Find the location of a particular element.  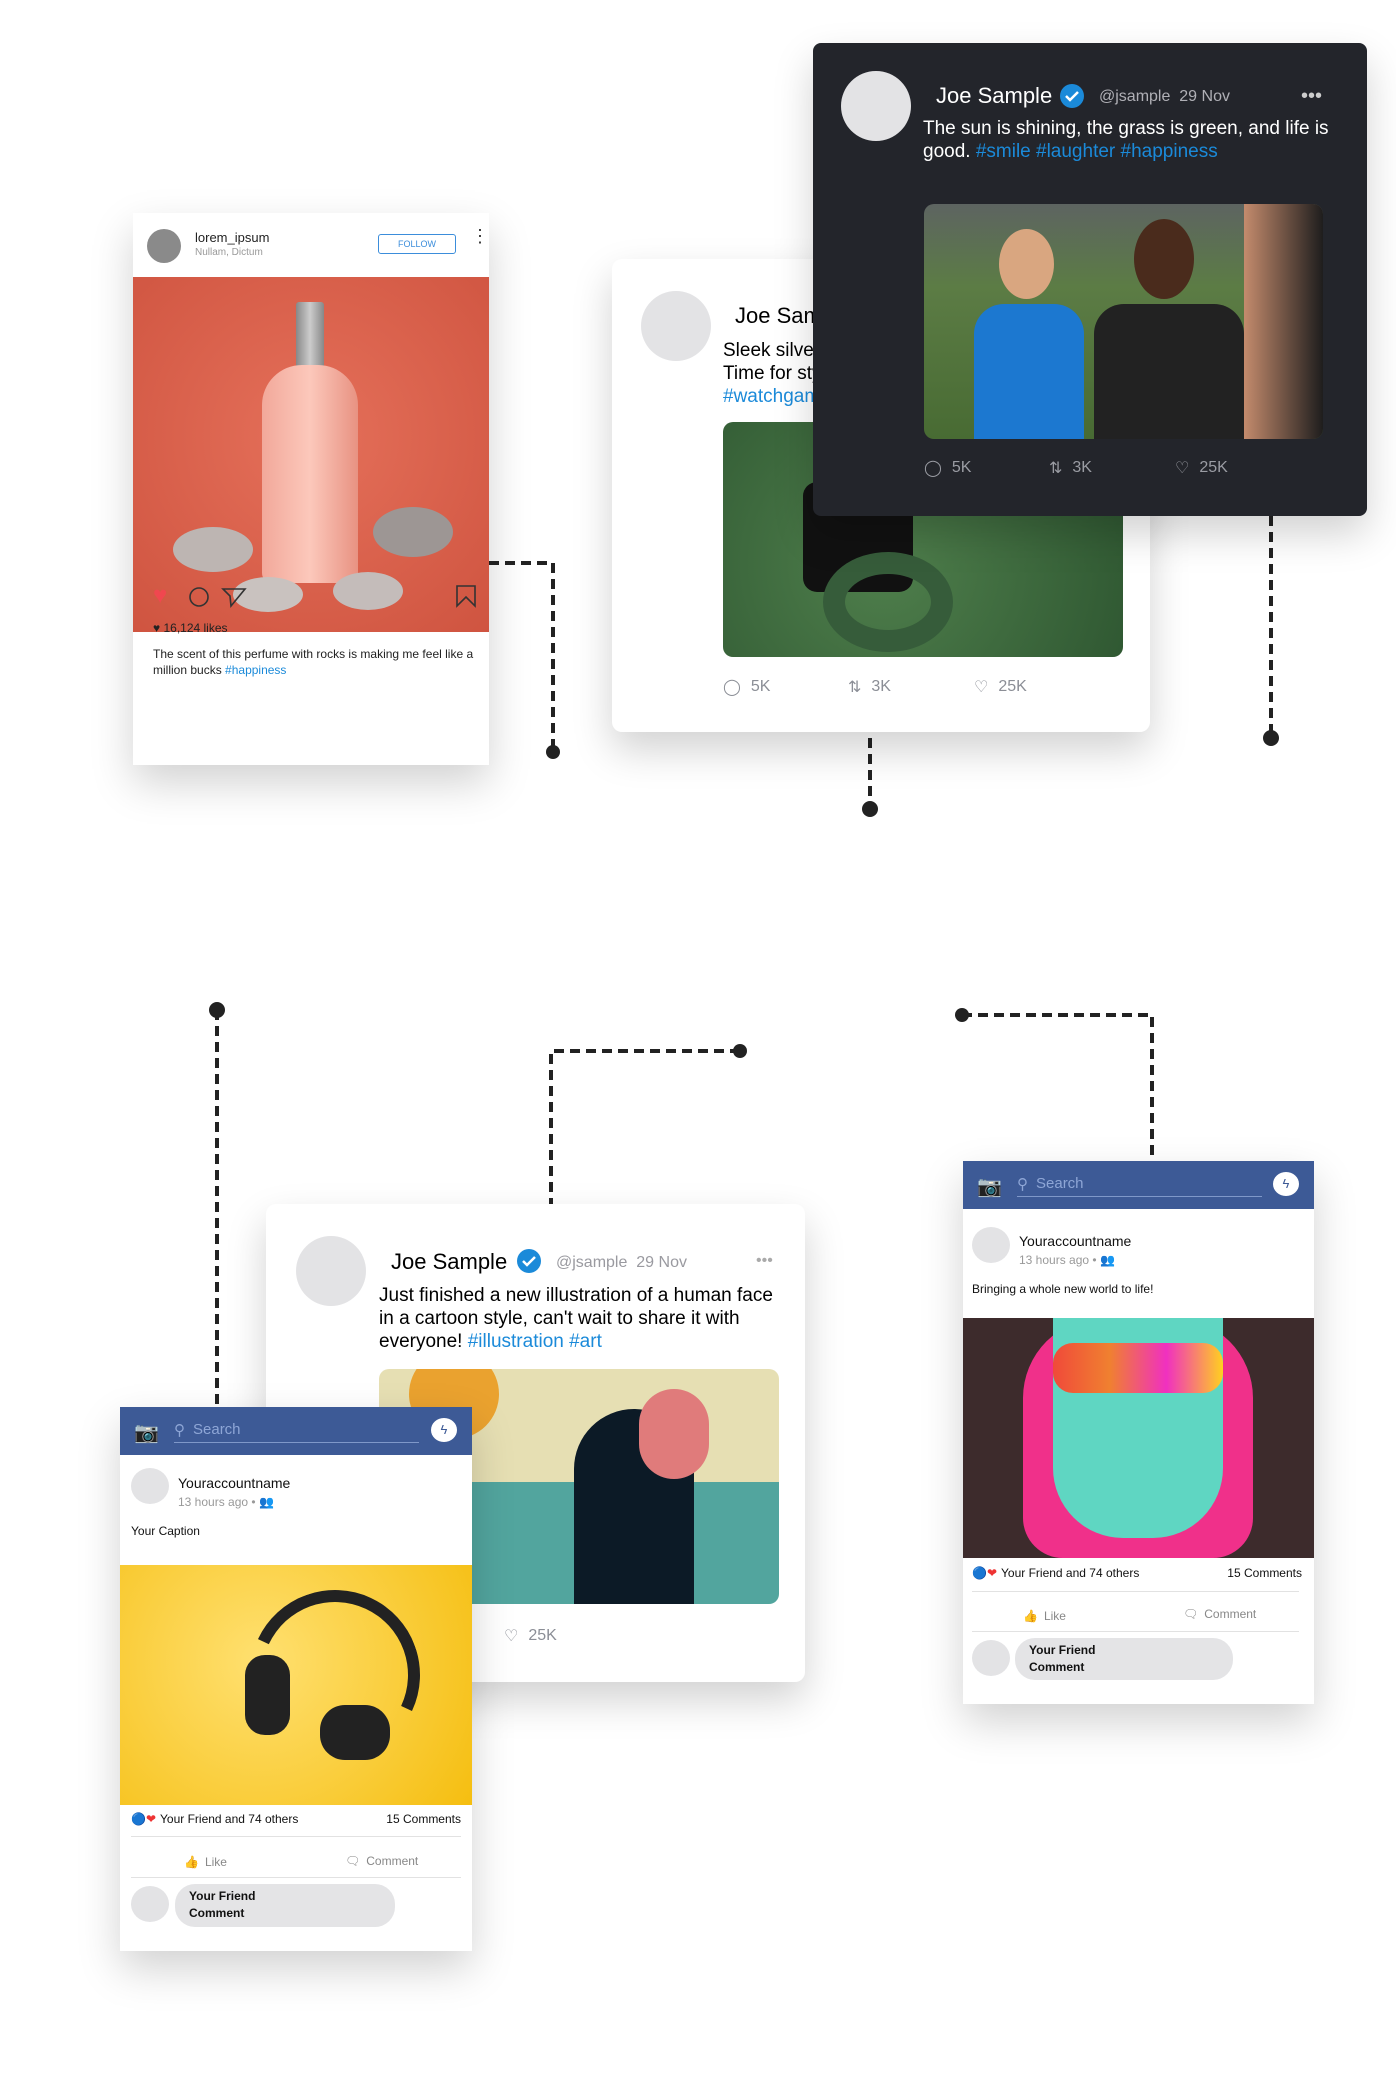

caption: Bringing a whole new world to life! is located at coordinates (1063, 1289).